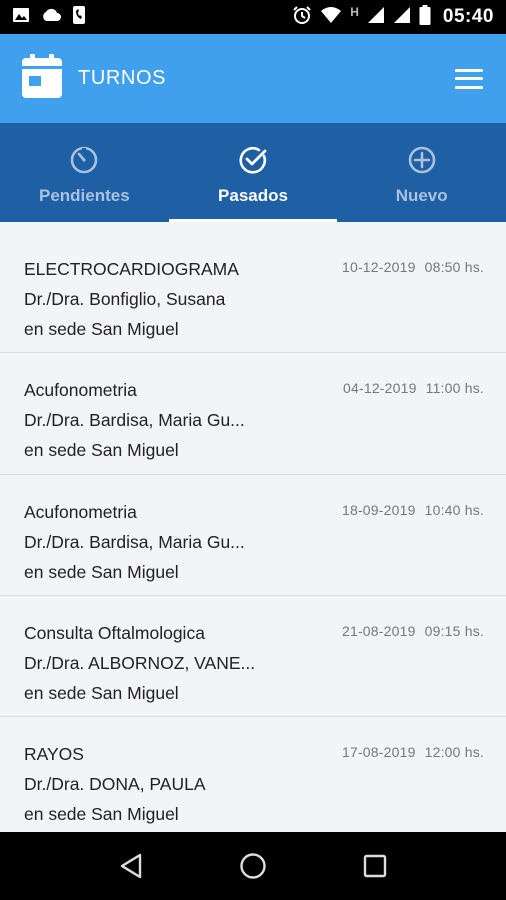 Image resolution: width=506 pixels, height=900 pixels. What do you see at coordinates (253, 220) in the screenshot?
I see `active-tab-indicator` at bounding box center [253, 220].